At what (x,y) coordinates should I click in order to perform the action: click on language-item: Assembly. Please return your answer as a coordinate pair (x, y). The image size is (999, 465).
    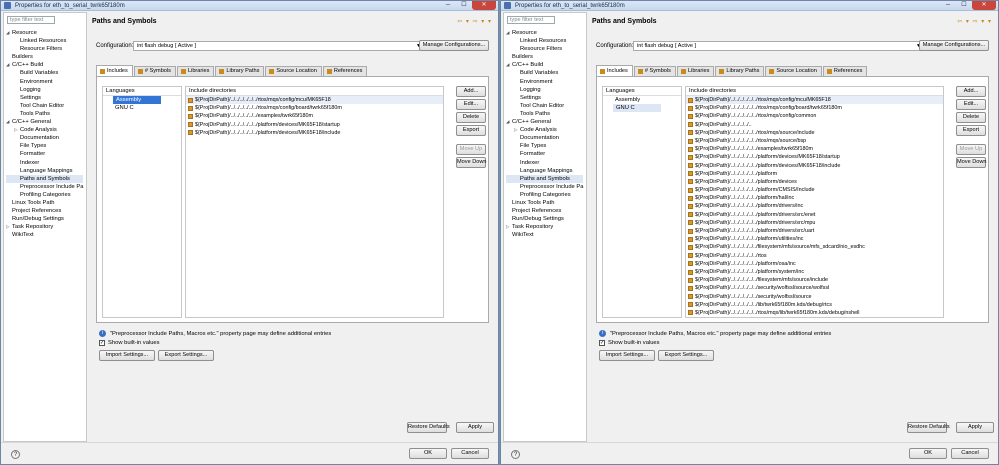
    Looking at the image, I should click on (137, 100).